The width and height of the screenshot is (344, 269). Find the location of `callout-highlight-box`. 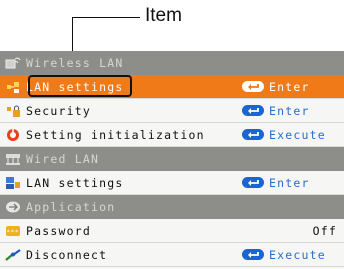

callout-highlight-box is located at coordinates (80, 86).